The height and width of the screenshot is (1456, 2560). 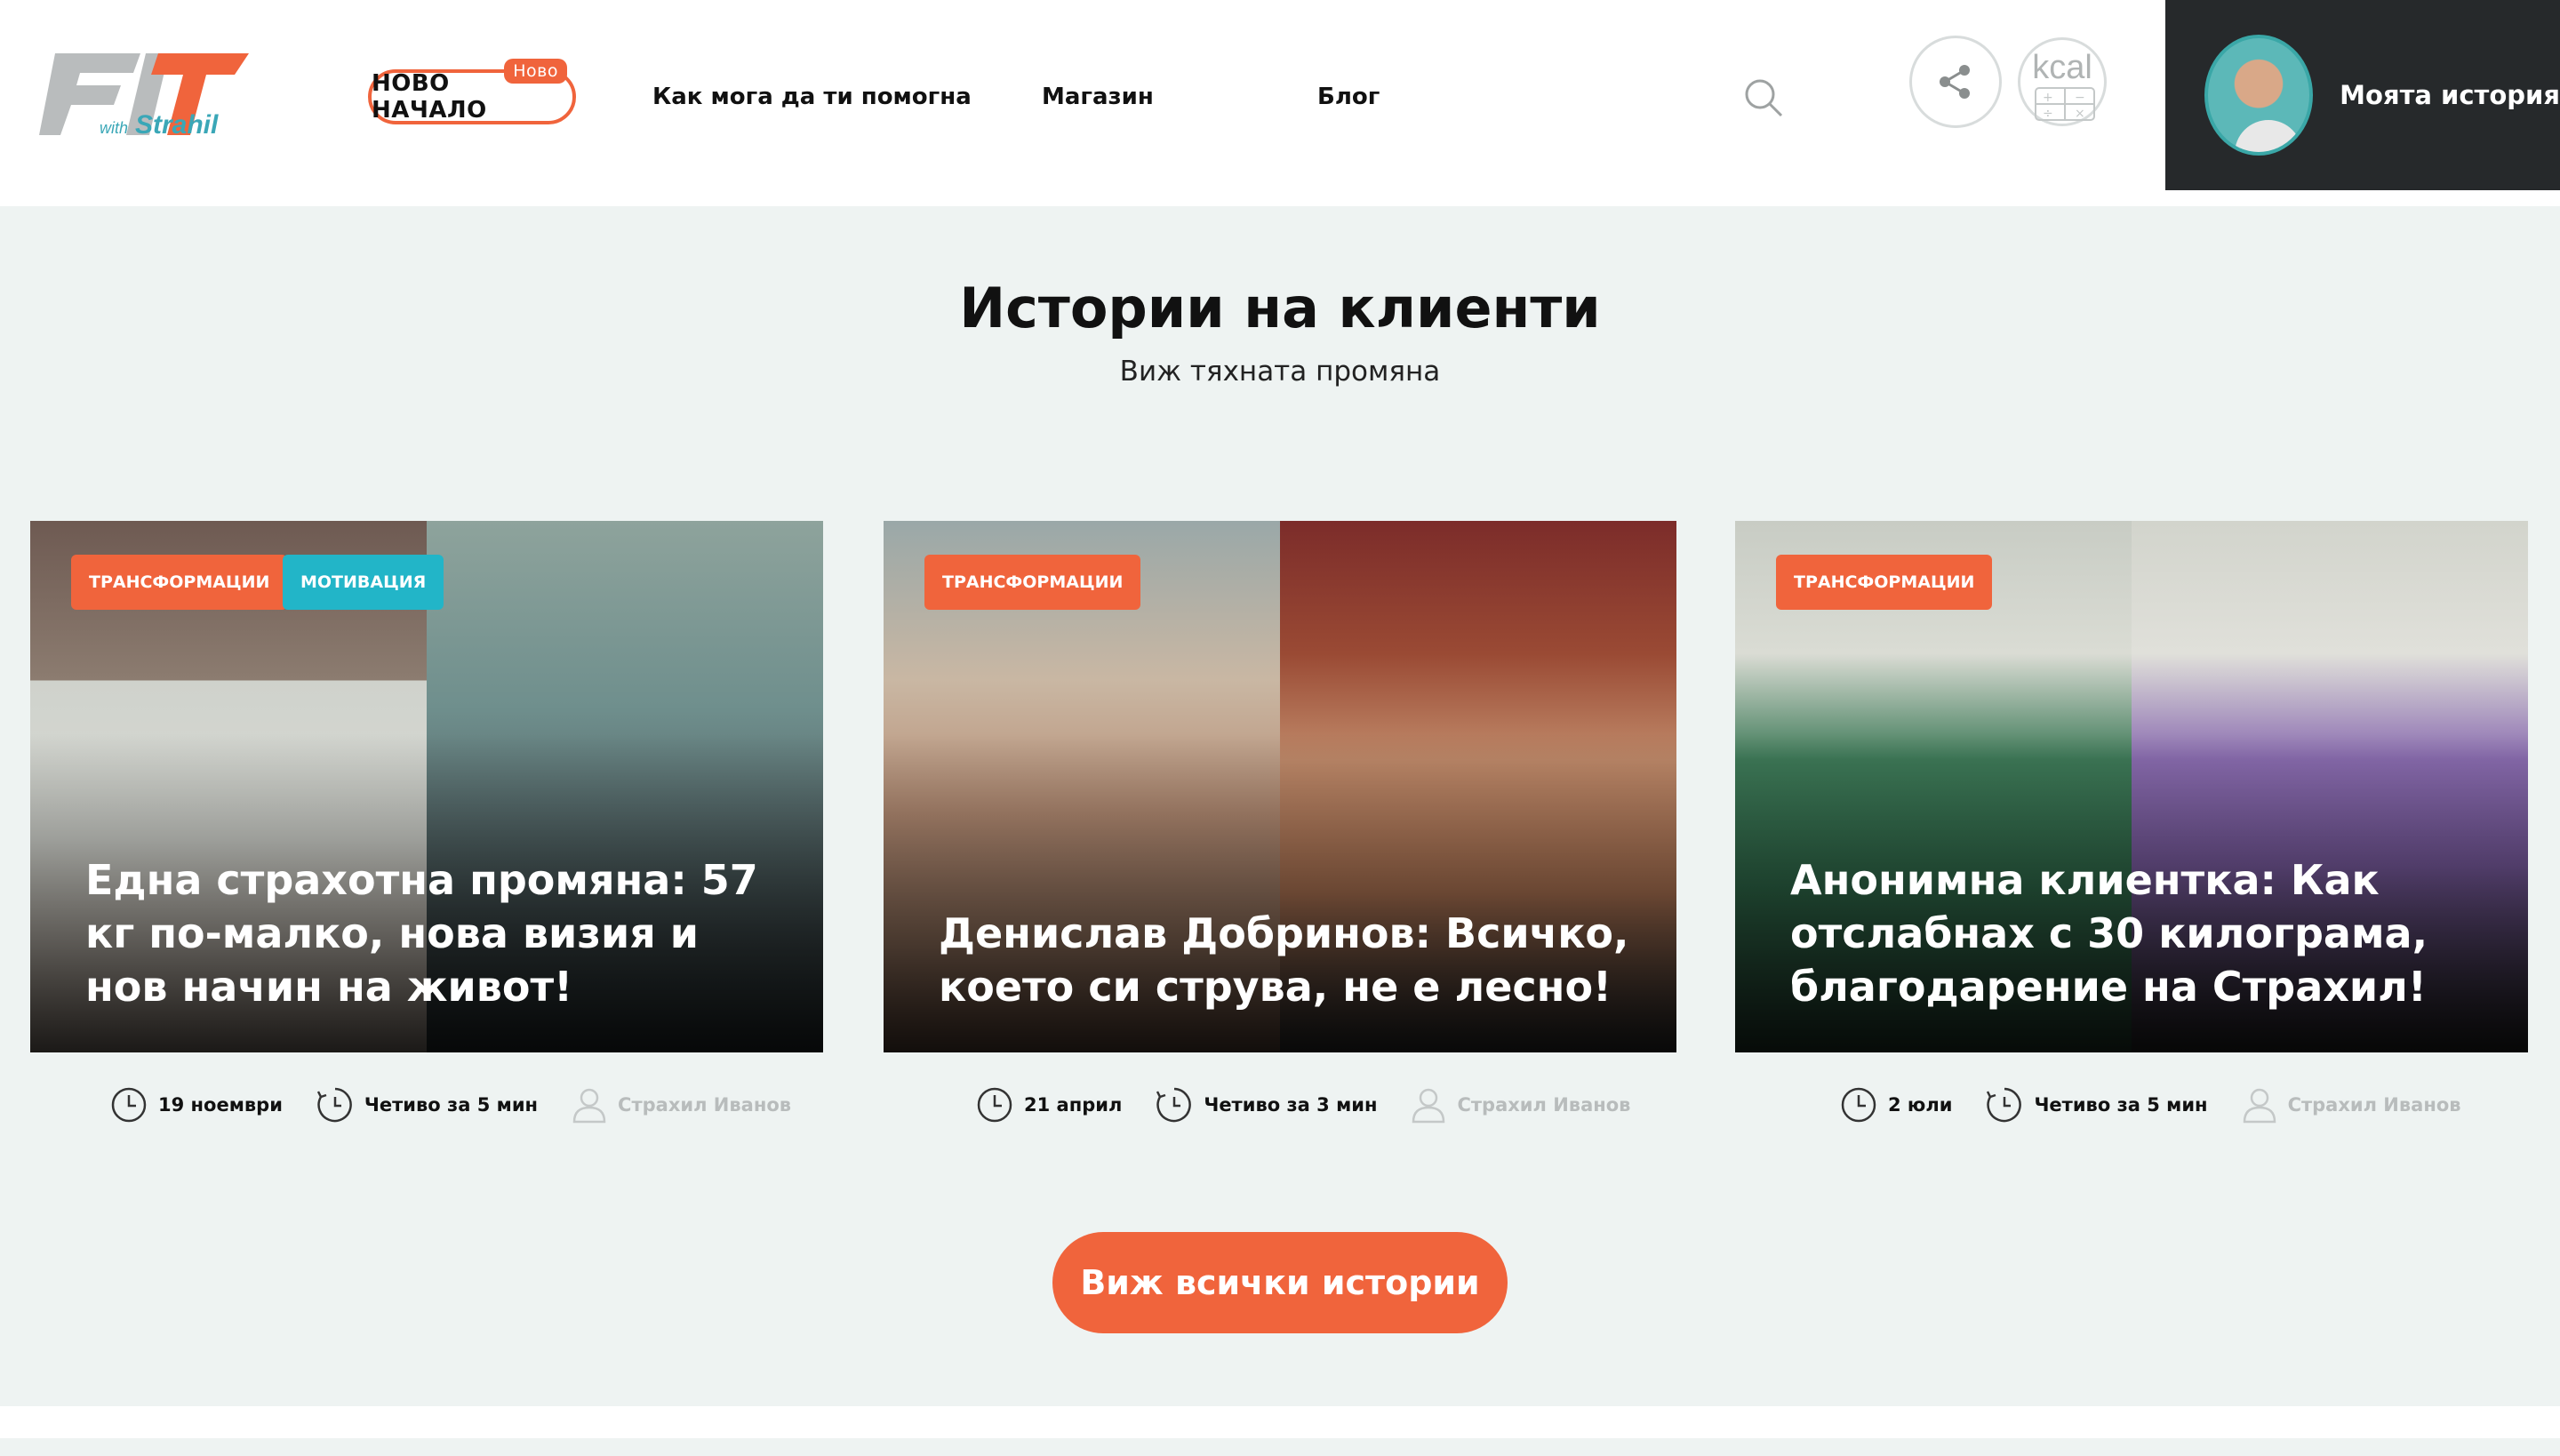 What do you see at coordinates (1280, 1447) in the screenshot?
I see `next-section-edge-lower` at bounding box center [1280, 1447].